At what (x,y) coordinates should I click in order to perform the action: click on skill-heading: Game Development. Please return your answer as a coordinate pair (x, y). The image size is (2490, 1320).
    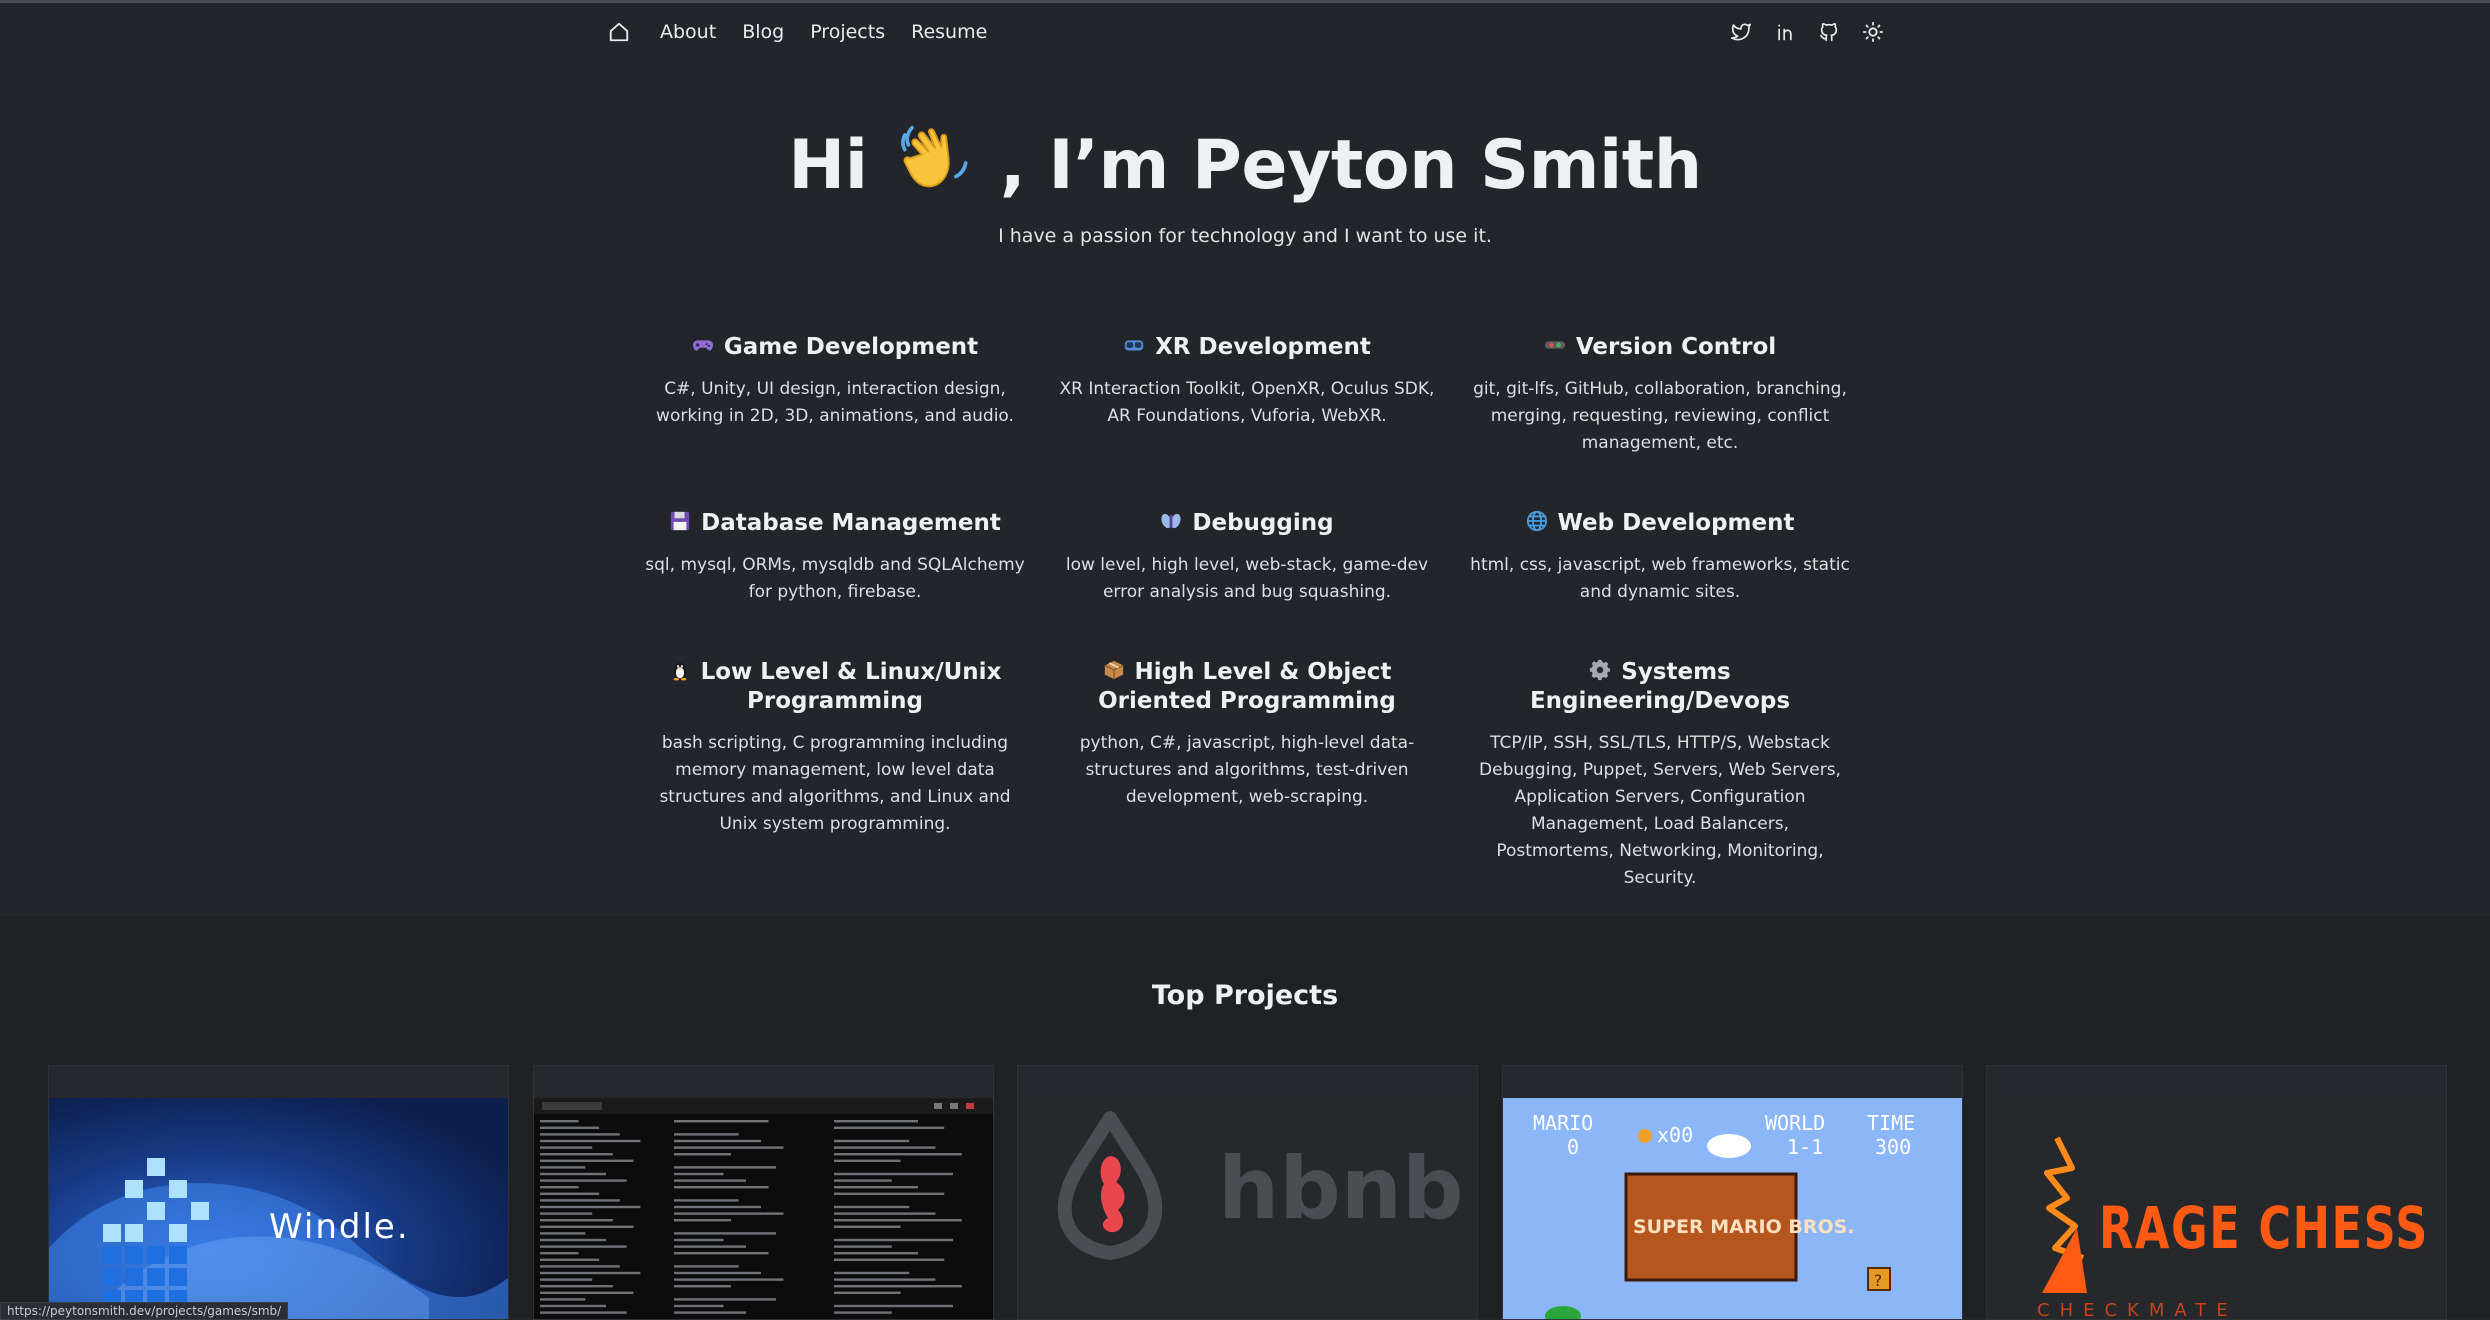
    Looking at the image, I should click on (835, 347).